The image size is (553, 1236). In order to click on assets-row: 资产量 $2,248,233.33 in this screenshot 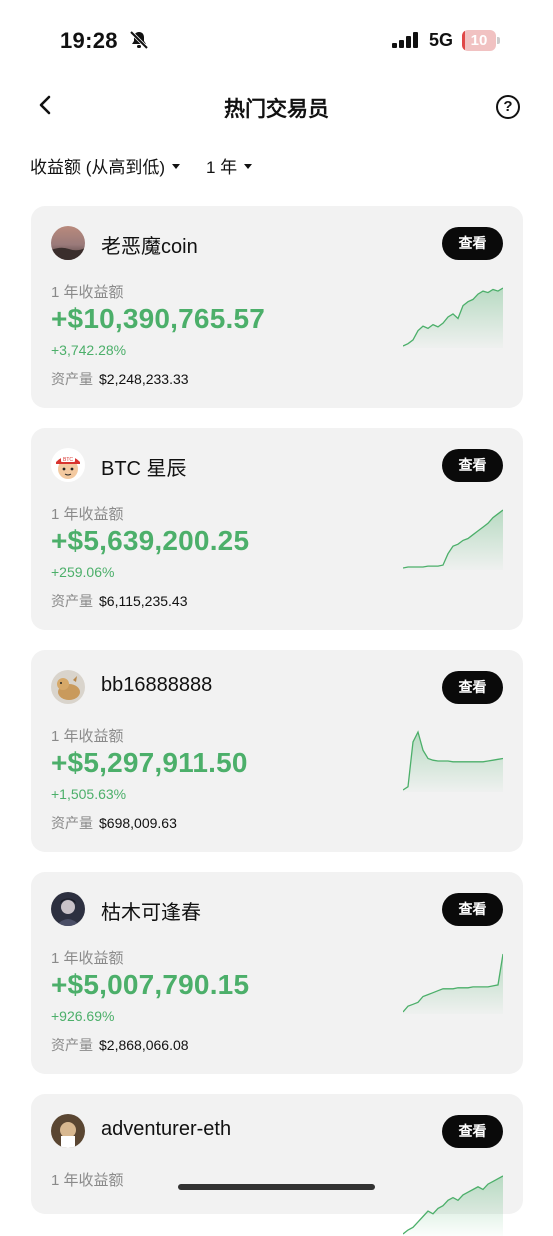, I will do `click(120, 379)`.